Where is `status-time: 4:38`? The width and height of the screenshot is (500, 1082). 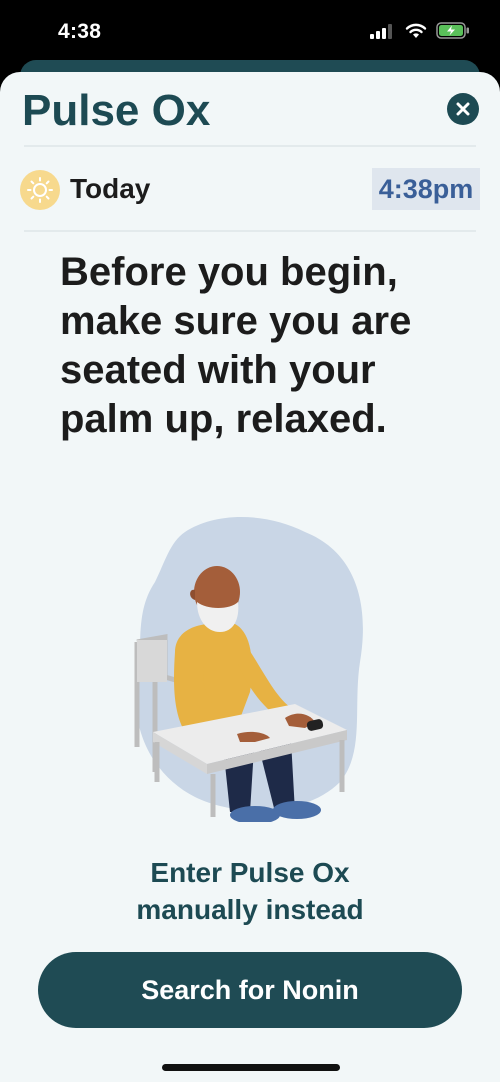
status-time: 4:38 is located at coordinates (80, 31).